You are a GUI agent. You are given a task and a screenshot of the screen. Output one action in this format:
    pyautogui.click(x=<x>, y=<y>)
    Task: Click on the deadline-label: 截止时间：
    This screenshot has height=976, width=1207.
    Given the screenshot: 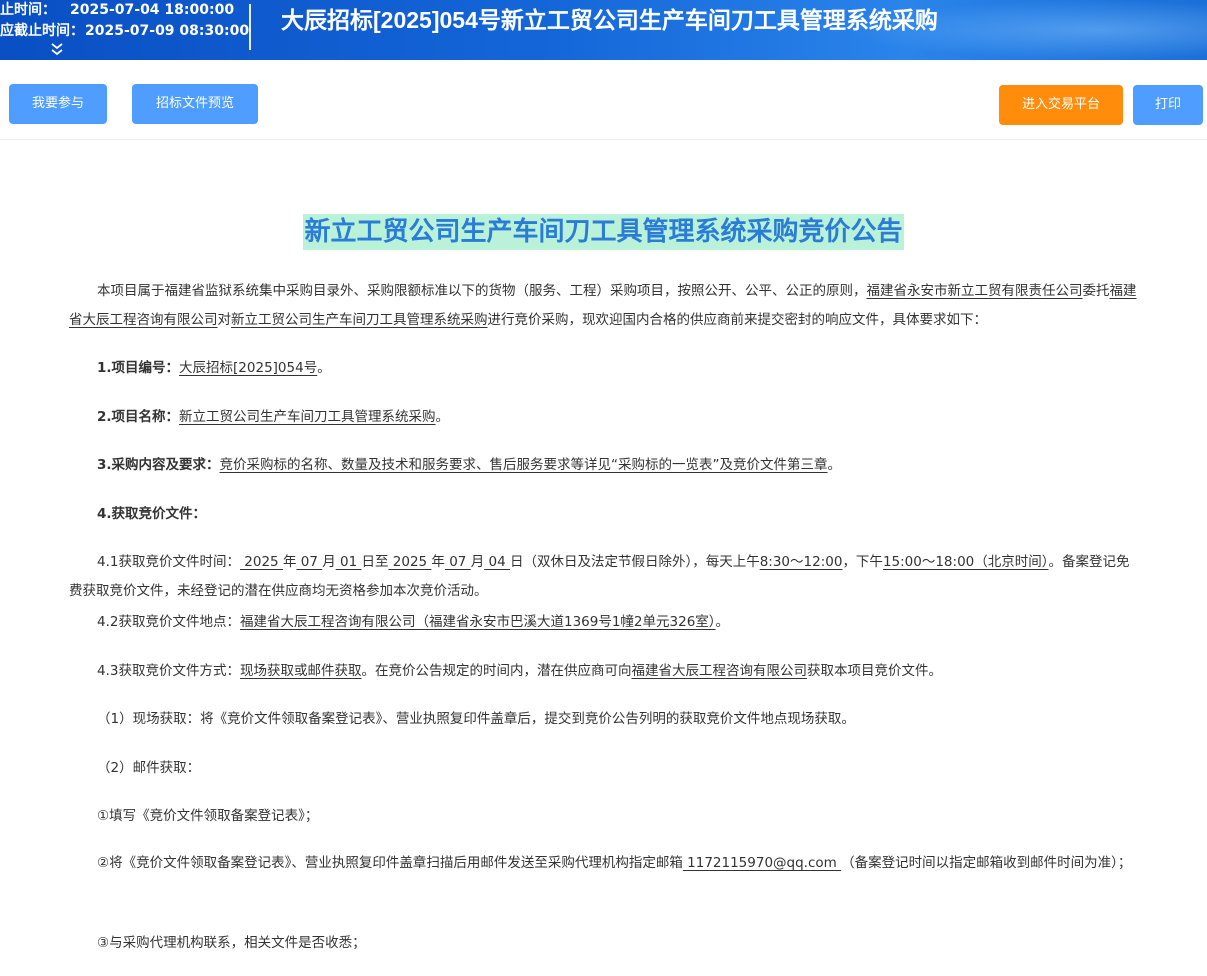 What is the action you would take?
    pyautogui.click(x=28, y=10)
    